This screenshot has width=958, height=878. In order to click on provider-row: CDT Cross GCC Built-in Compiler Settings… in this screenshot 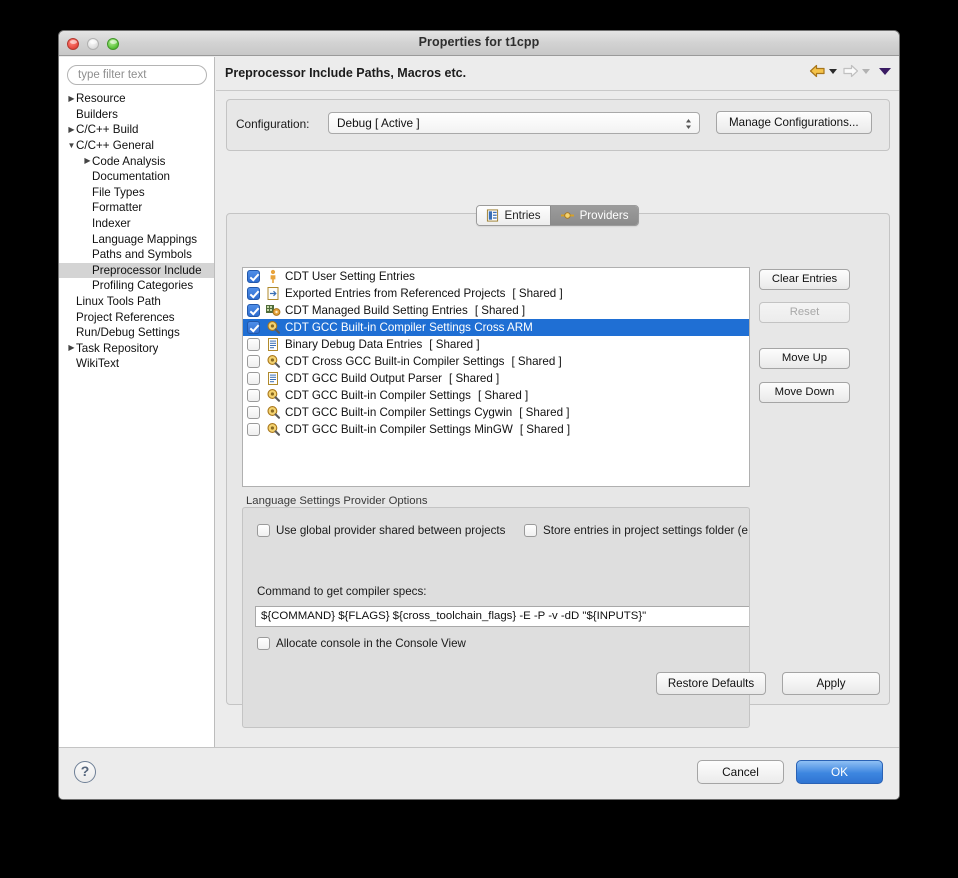, I will do `click(496, 361)`.